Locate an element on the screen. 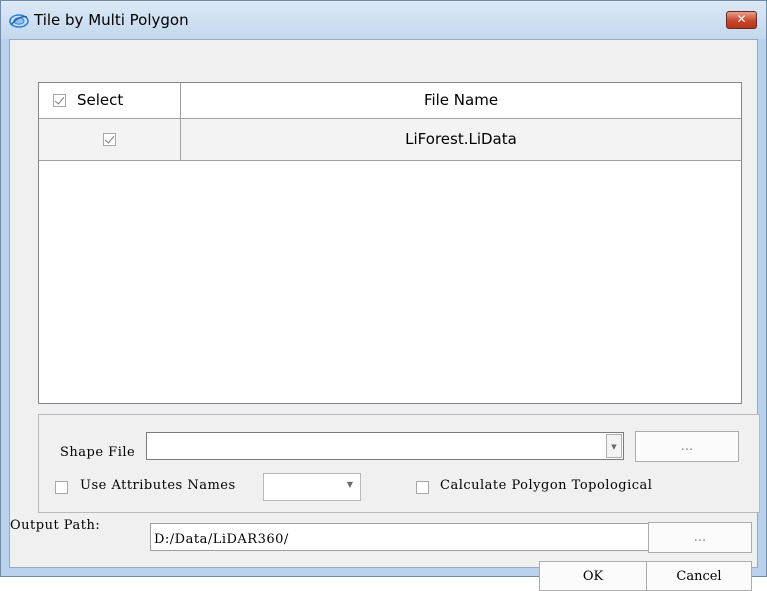 The image size is (767, 591). calculate-topology-checkbox is located at coordinates (422, 487).